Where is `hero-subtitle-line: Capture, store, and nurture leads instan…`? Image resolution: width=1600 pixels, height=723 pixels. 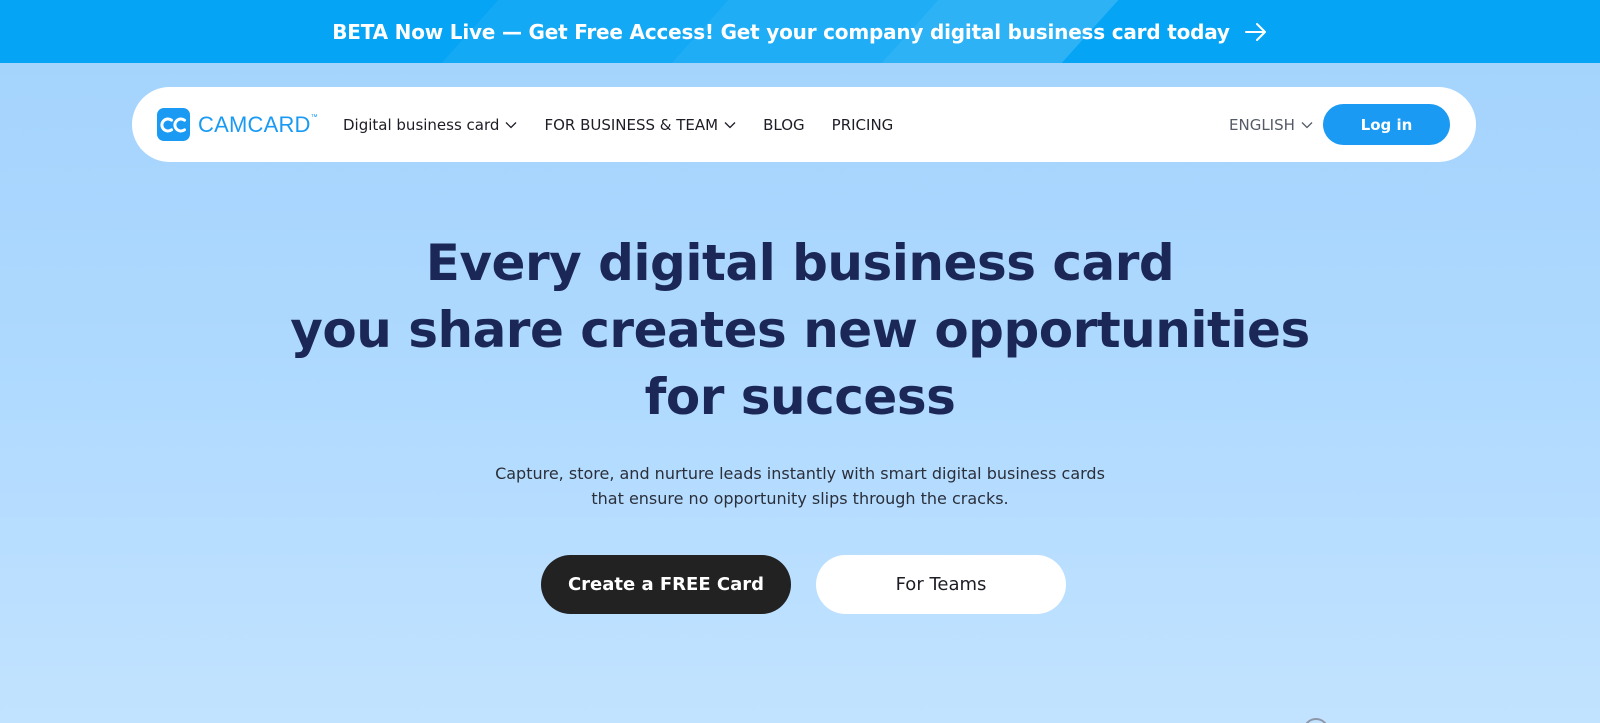 hero-subtitle-line: Capture, store, and nurture leads instan… is located at coordinates (800, 473).